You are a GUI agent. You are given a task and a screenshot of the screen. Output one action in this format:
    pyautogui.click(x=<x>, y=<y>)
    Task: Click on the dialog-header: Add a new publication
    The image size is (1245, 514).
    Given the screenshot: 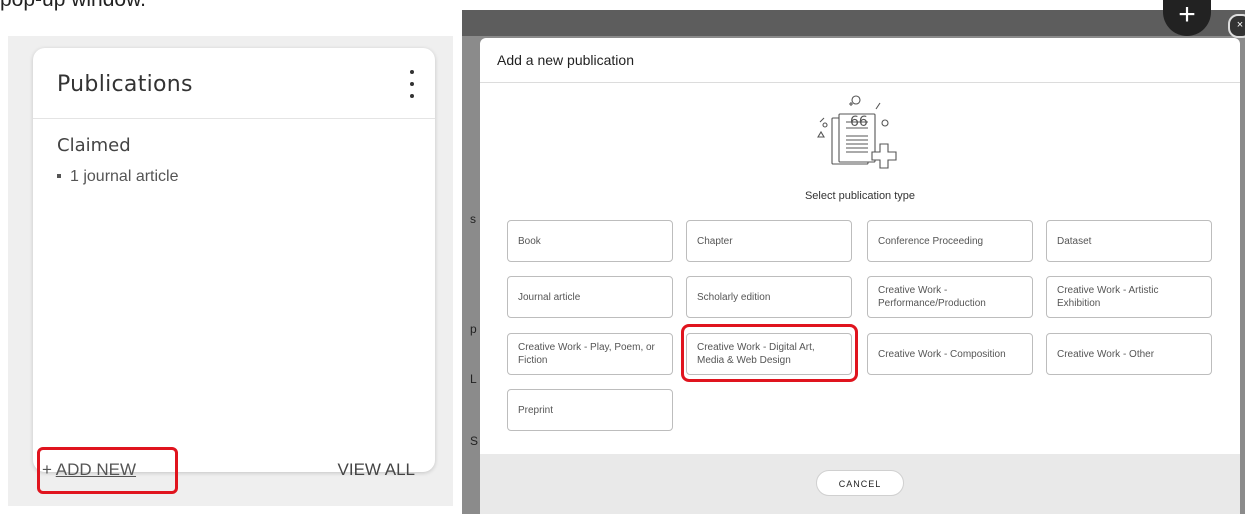 What is the action you would take?
    pyautogui.click(x=860, y=60)
    